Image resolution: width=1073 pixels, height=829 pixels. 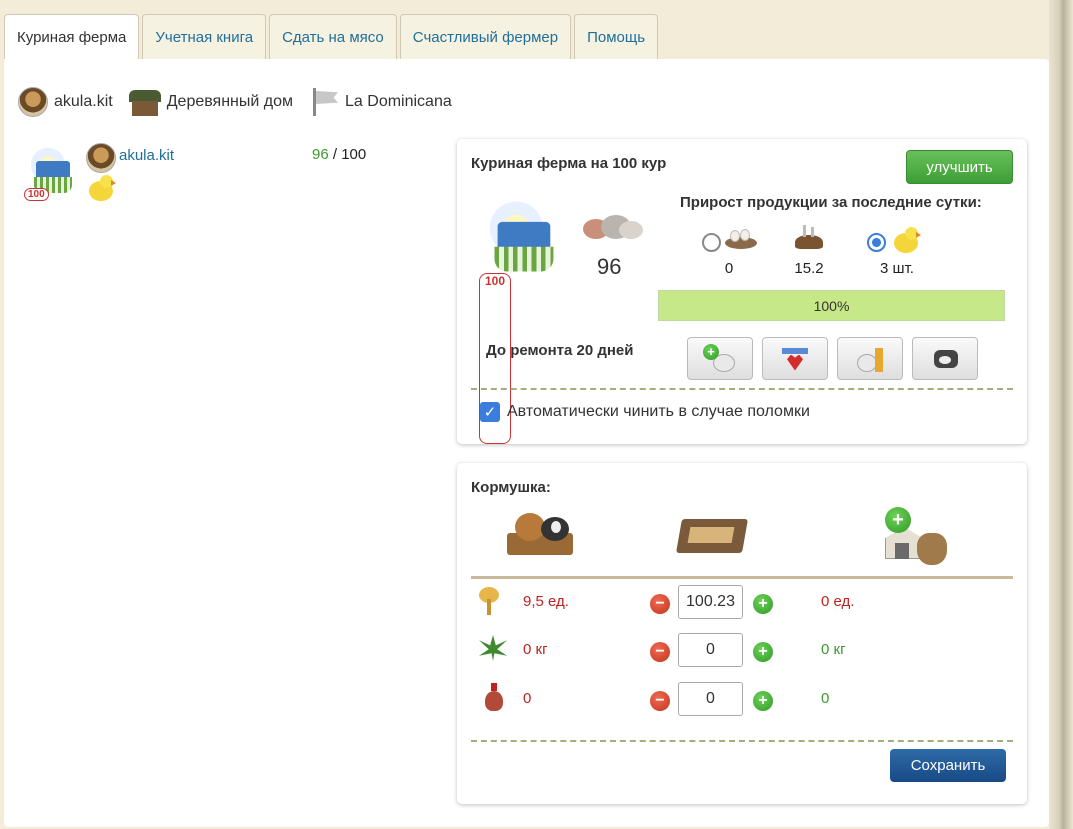 I want to click on country-name: La Dominicana, so click(x=398, y=102).